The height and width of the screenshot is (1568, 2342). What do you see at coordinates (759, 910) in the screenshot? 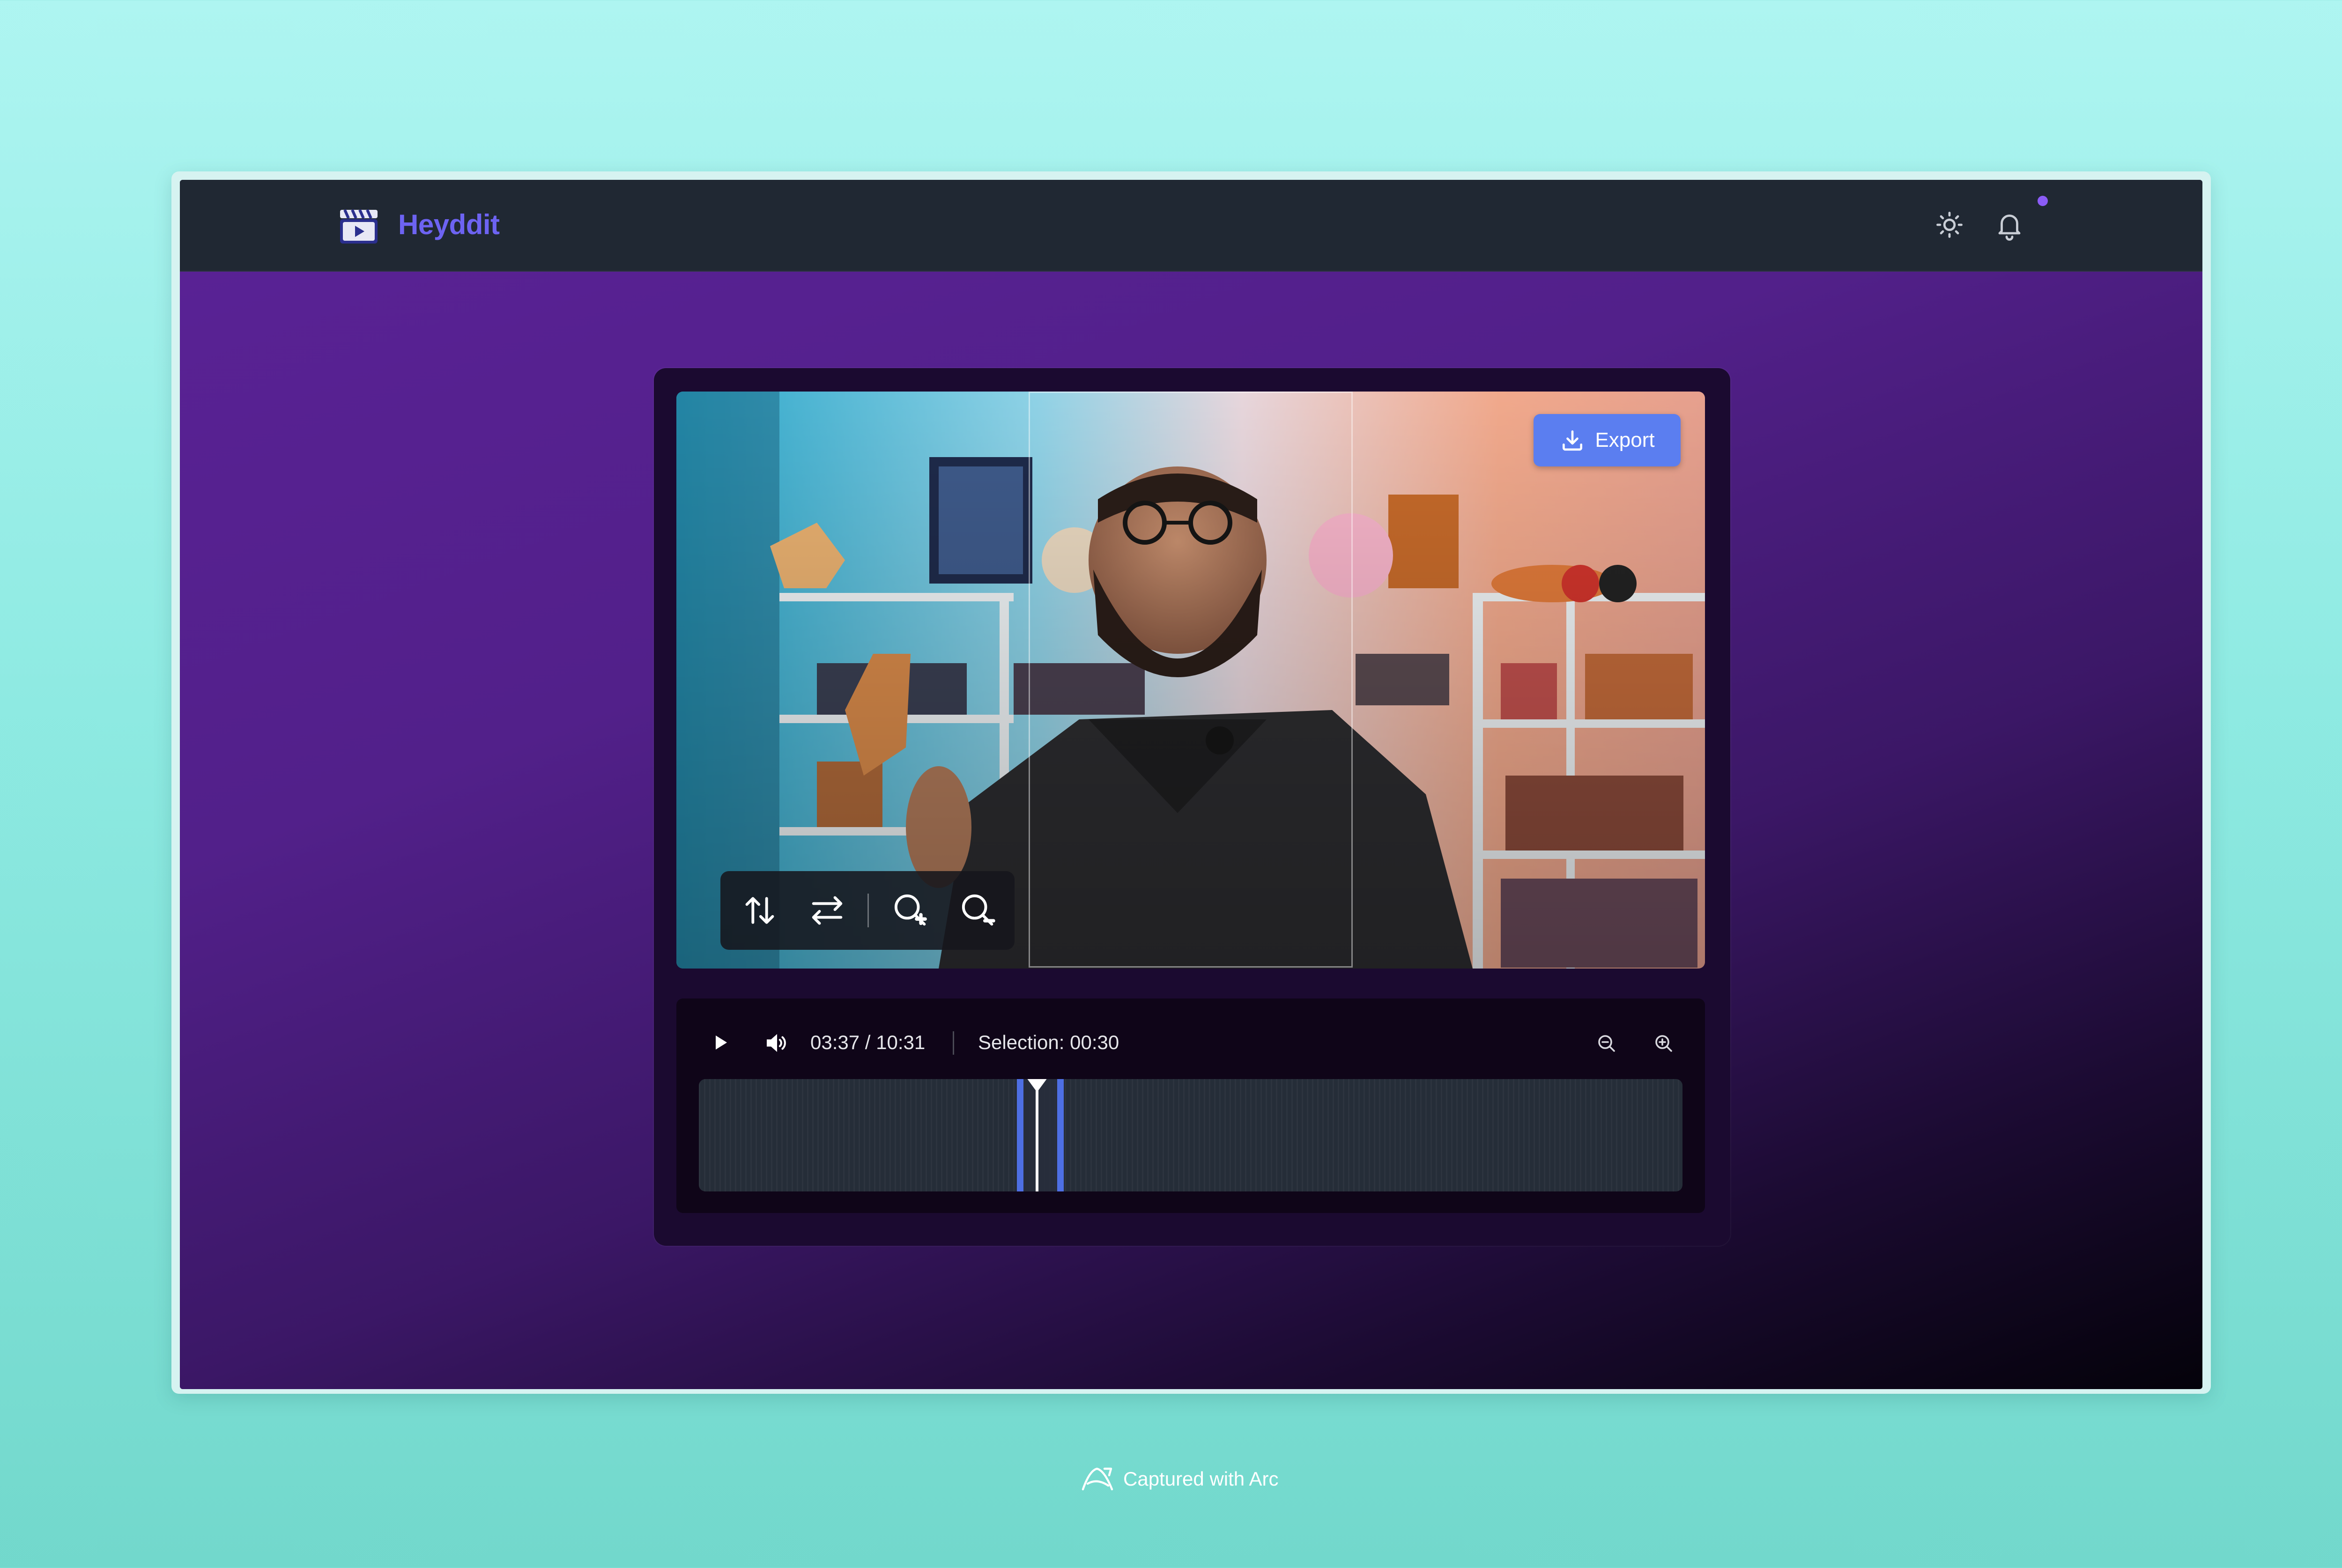
I see `arrows-up-down-icon` at bounding box center [759, 910].